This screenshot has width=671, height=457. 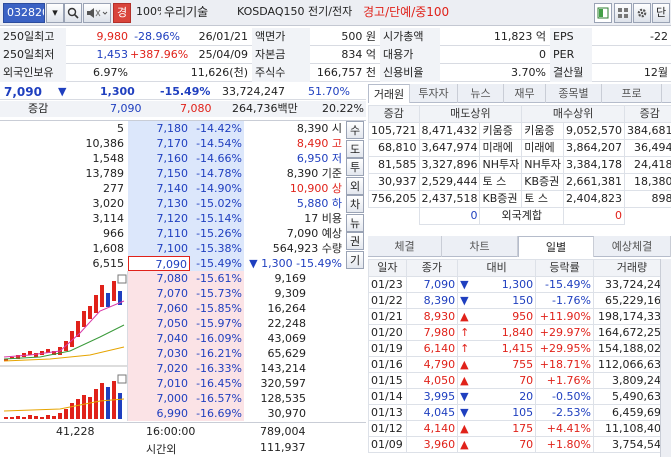 I want to click on tab-info-5: 프로, so click(x=632, y=93).